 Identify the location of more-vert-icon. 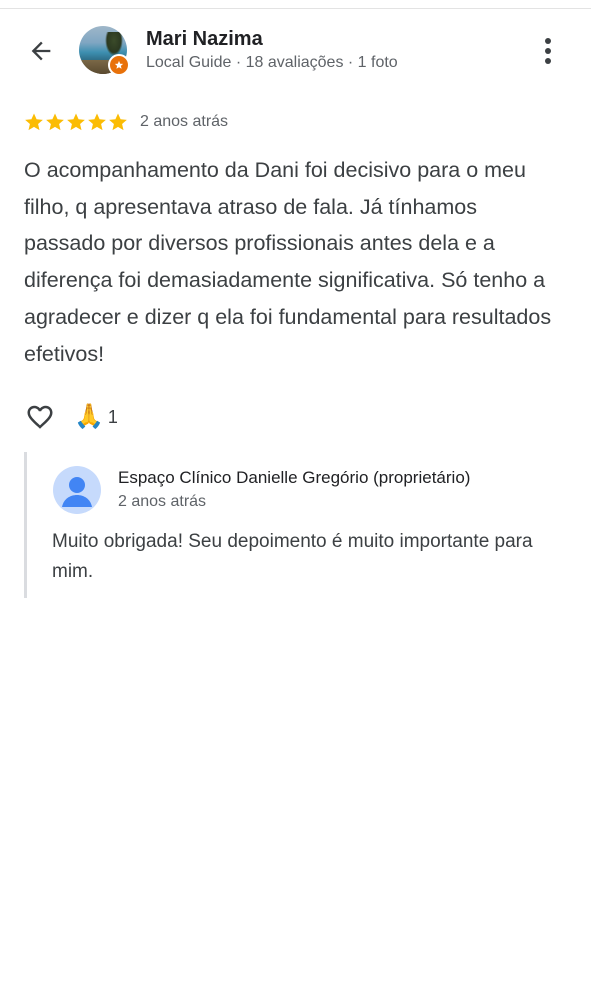
(548, 51).